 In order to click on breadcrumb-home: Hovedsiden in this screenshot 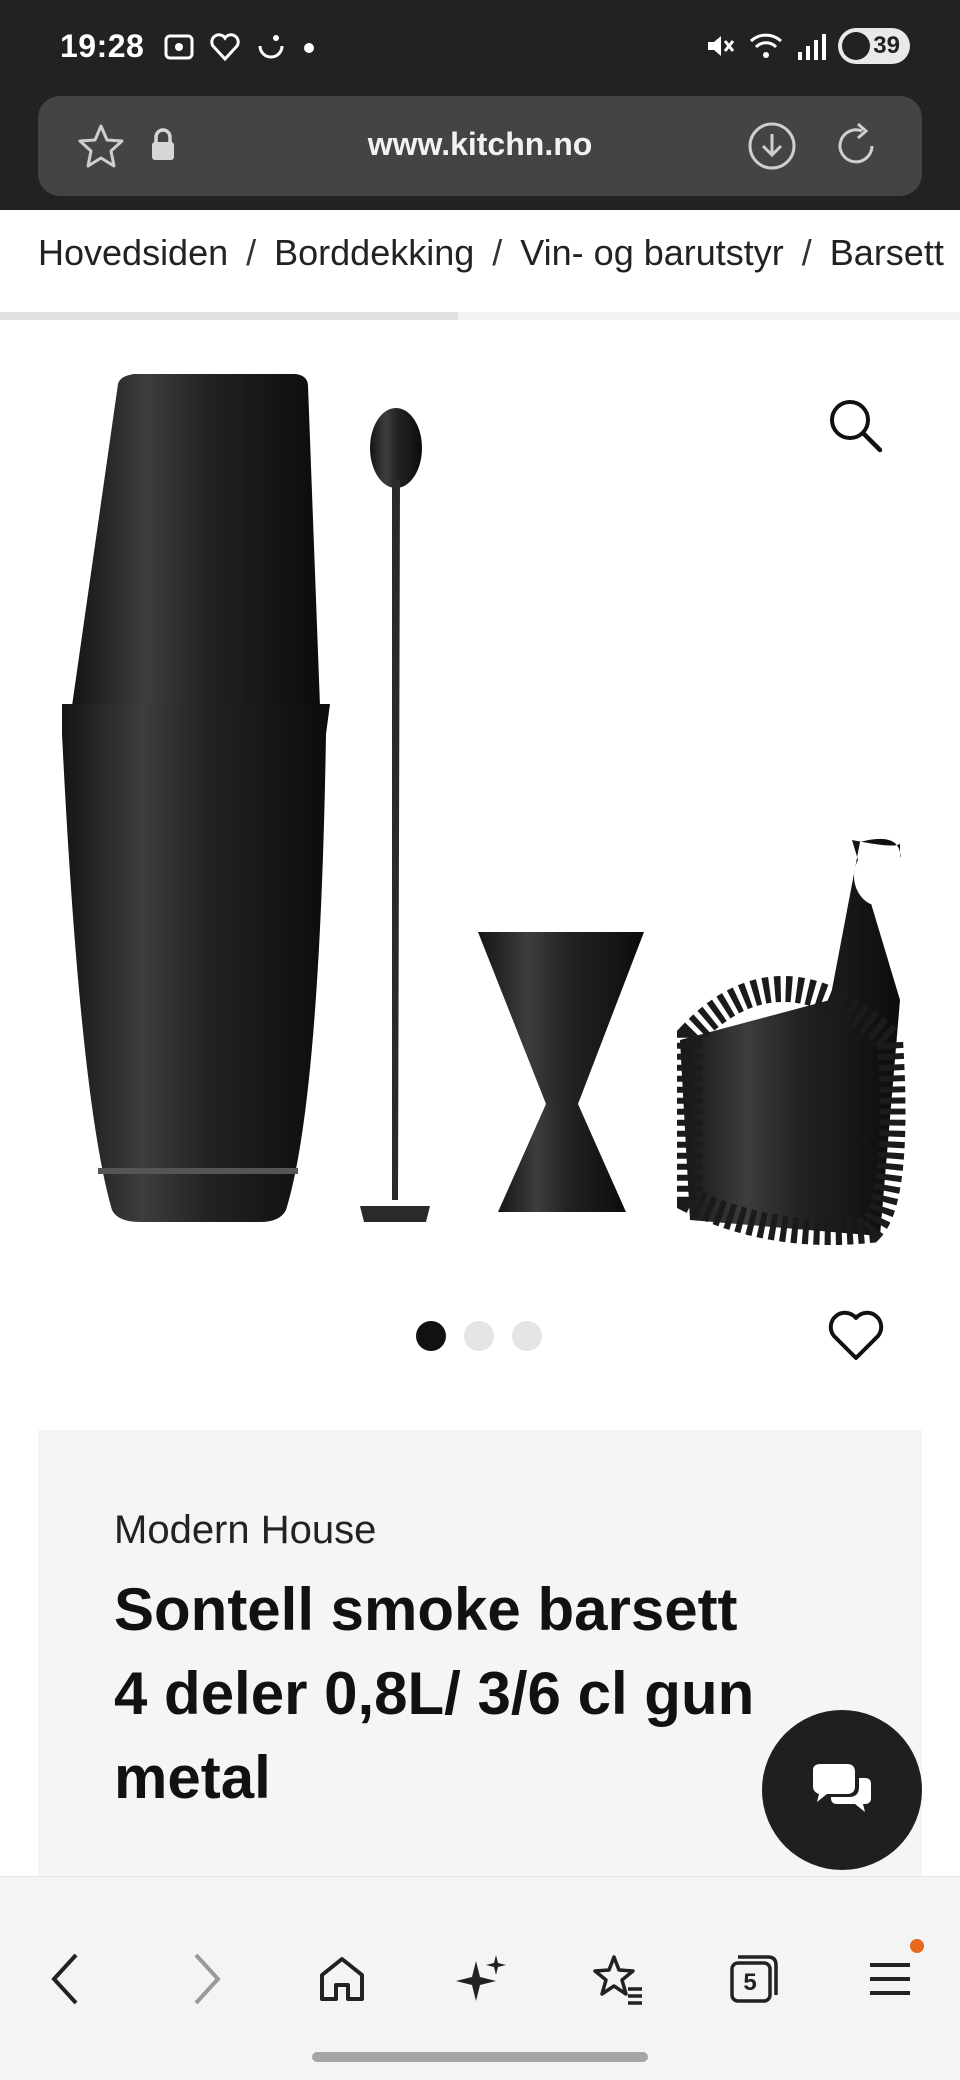, I will do `click(133, 252)`.